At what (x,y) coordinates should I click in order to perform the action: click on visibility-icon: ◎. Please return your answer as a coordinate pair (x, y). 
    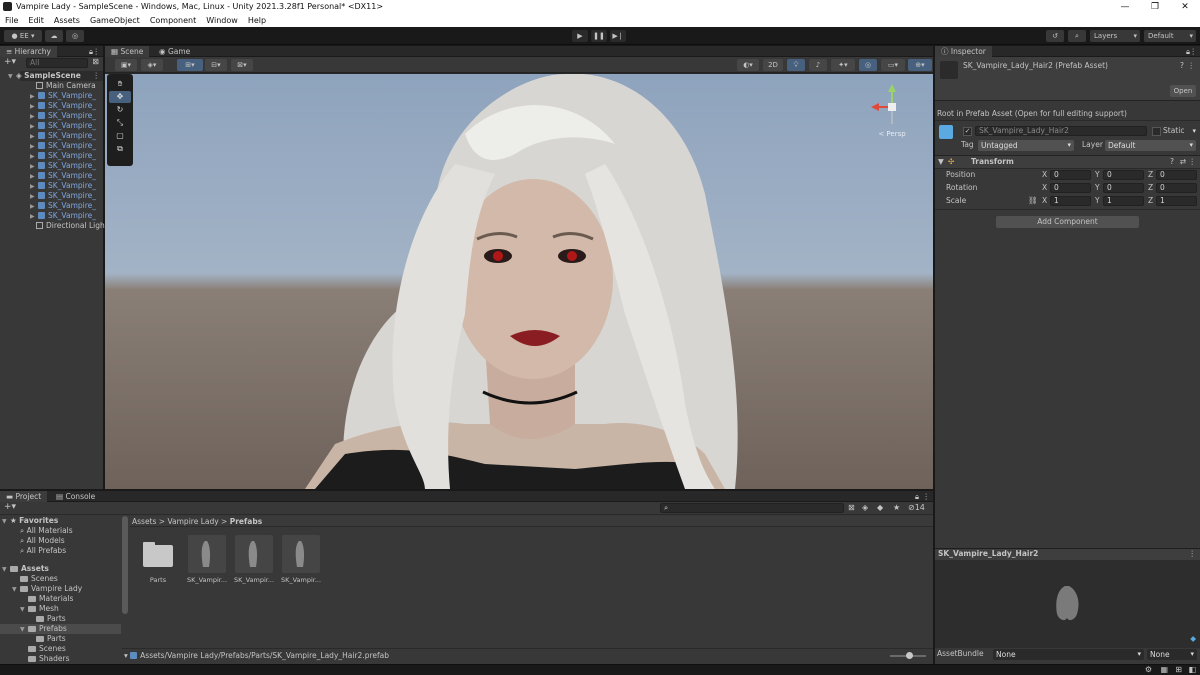
    Looking at the image, I should click on (868, 65).